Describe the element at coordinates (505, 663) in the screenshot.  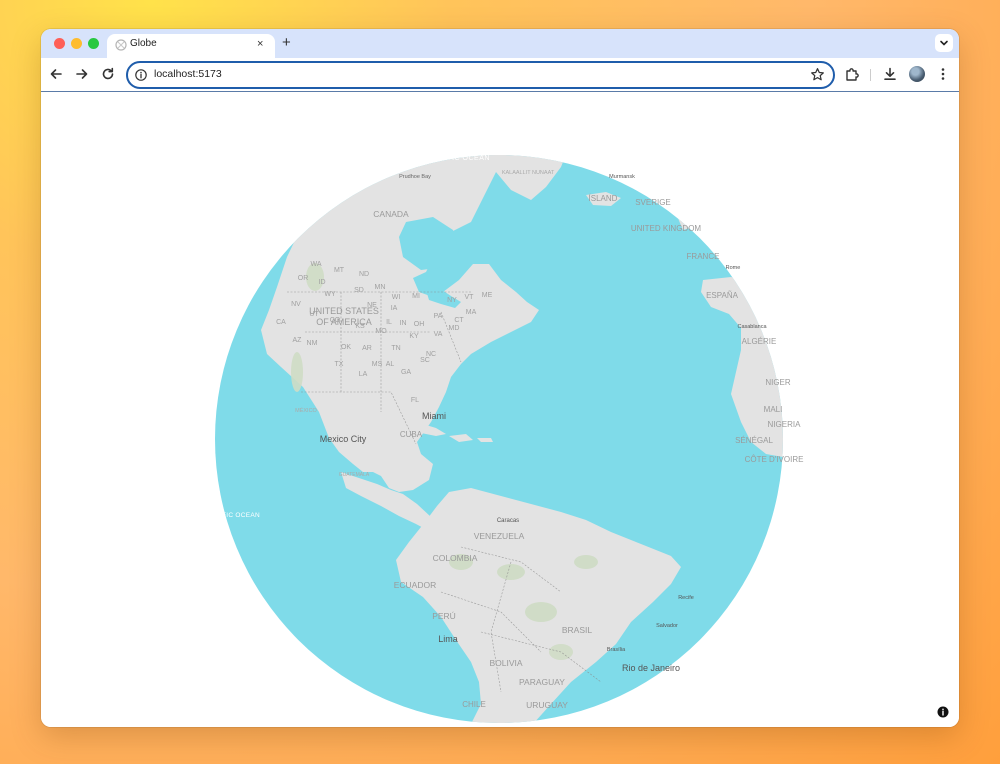
I see `label-bolivia: BOLIVIA` at that location.